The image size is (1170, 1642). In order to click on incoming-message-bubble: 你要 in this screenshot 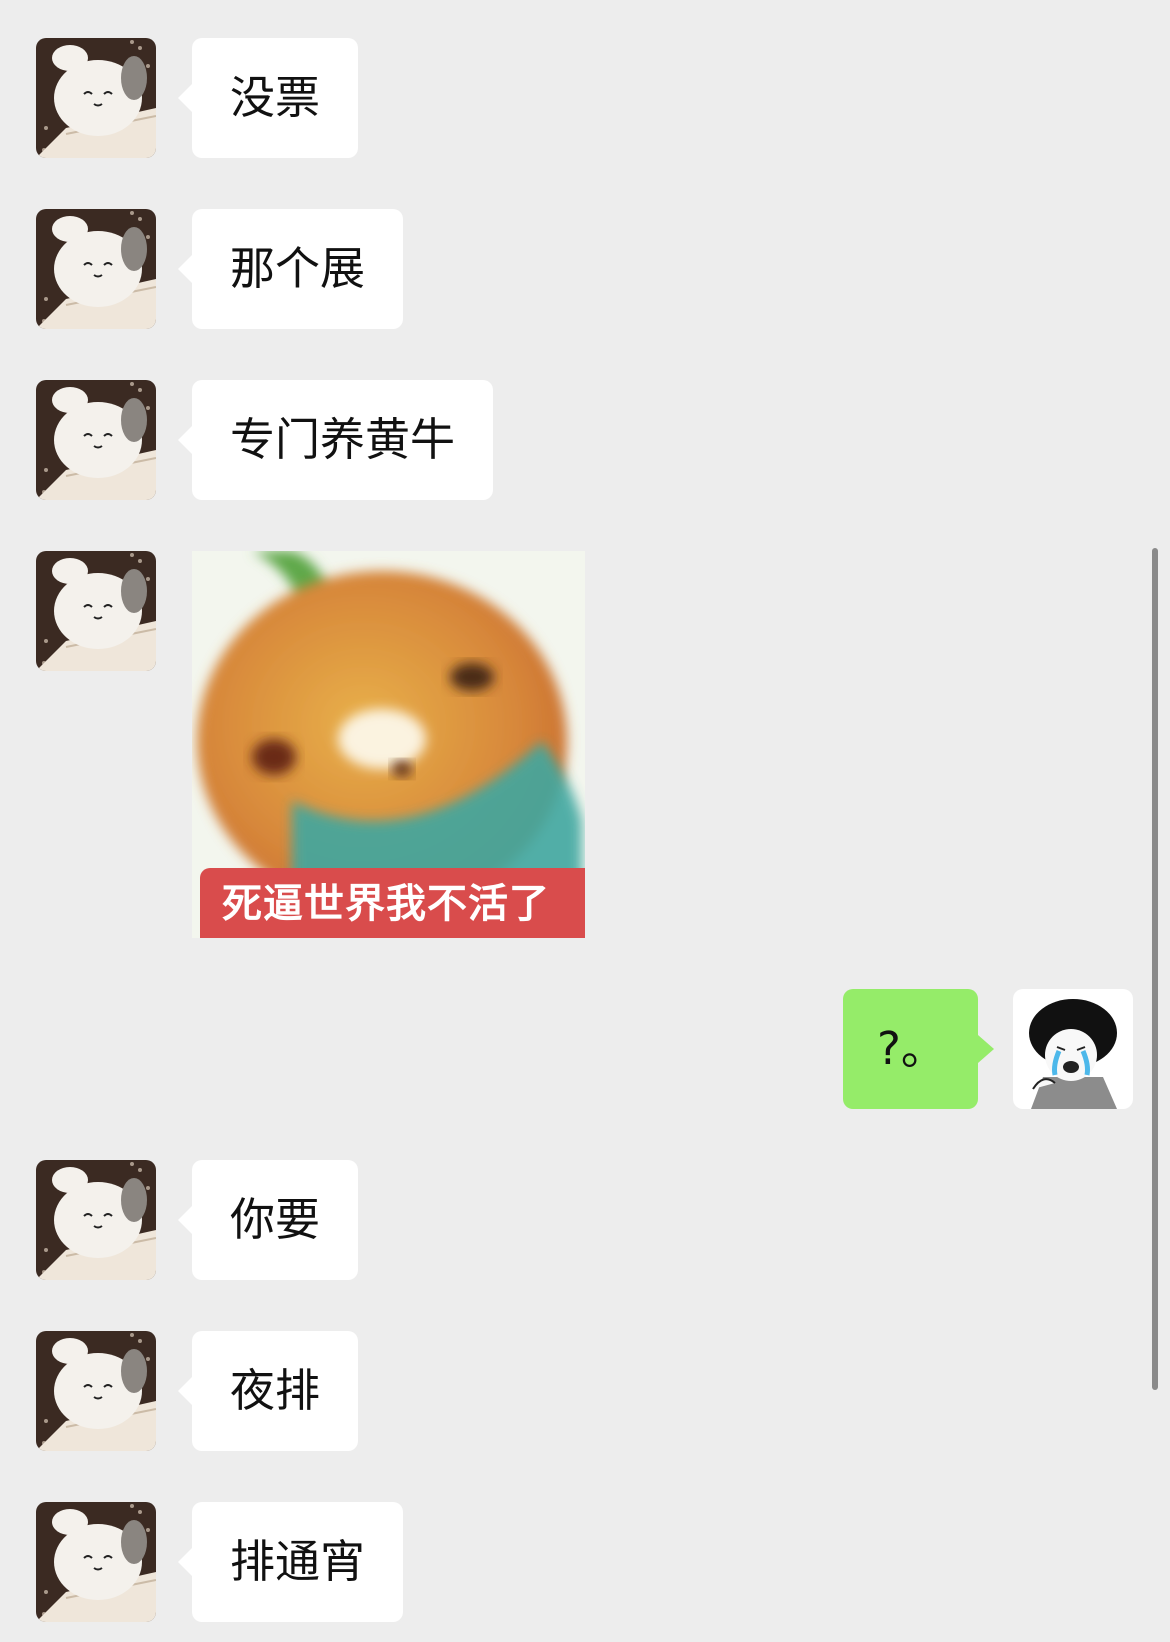, I will do `click(268, 1220)`.